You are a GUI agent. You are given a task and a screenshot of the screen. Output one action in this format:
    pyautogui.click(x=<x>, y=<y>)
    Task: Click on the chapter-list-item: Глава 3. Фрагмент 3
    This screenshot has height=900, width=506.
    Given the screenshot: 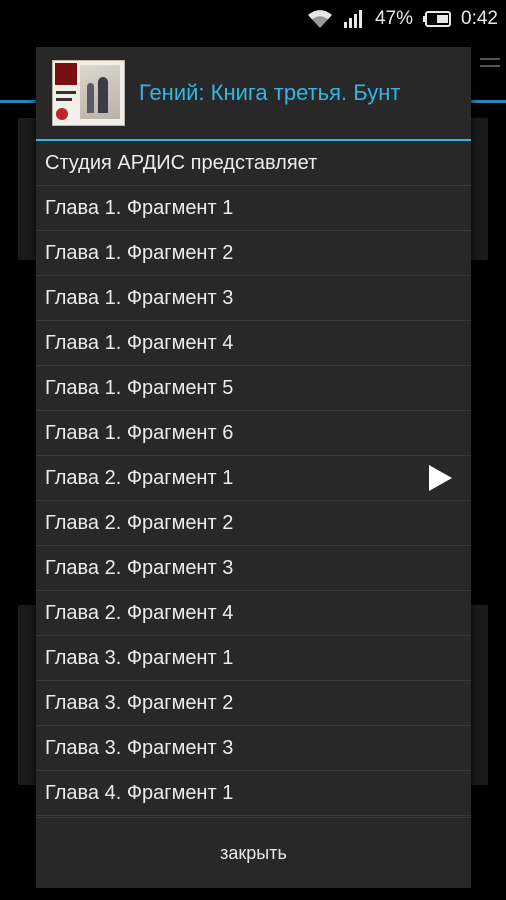 What is the action you would take?
    pyautogui.click(x=253, y=748)
    